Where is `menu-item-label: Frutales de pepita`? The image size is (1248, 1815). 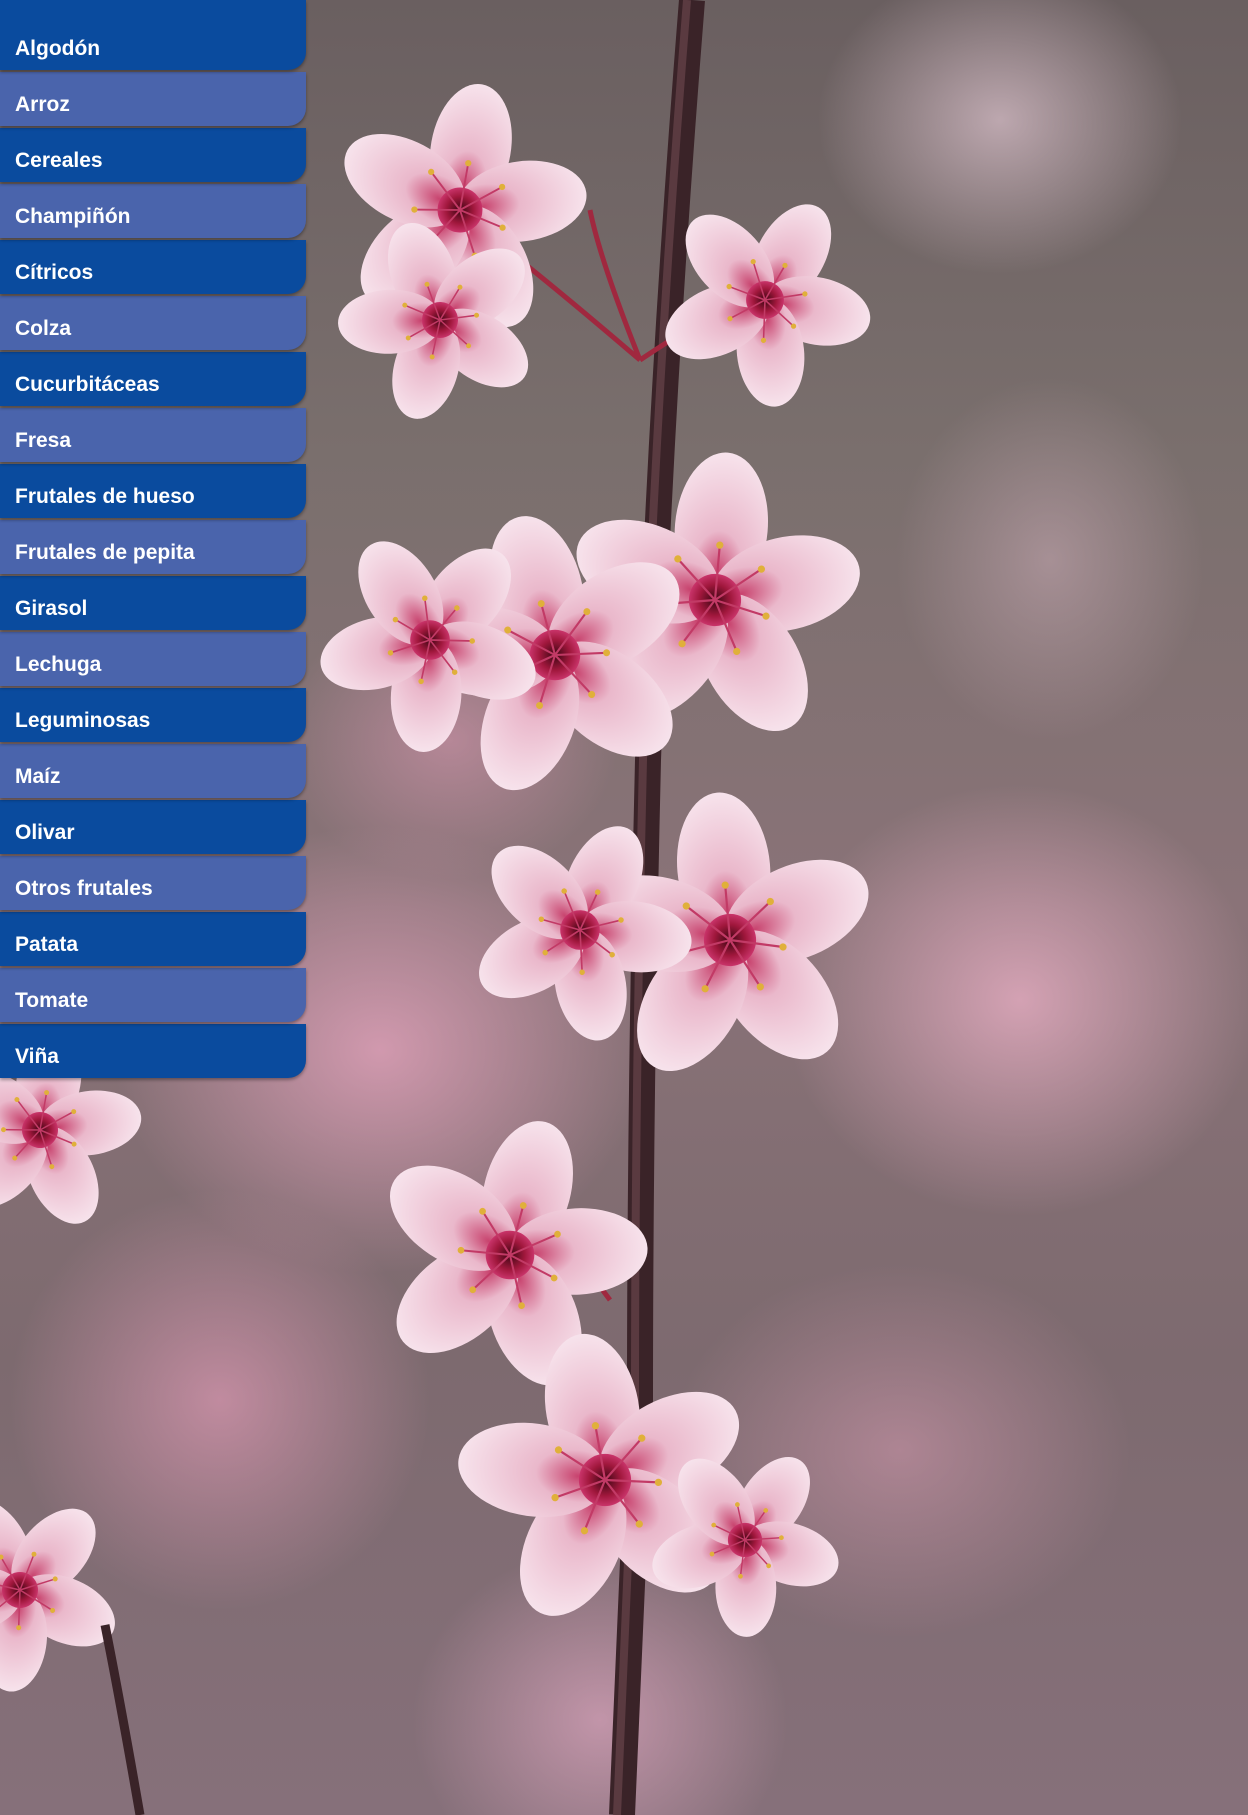
menu-item-label: Frutales de pepita is located at coordinates (105, 552).